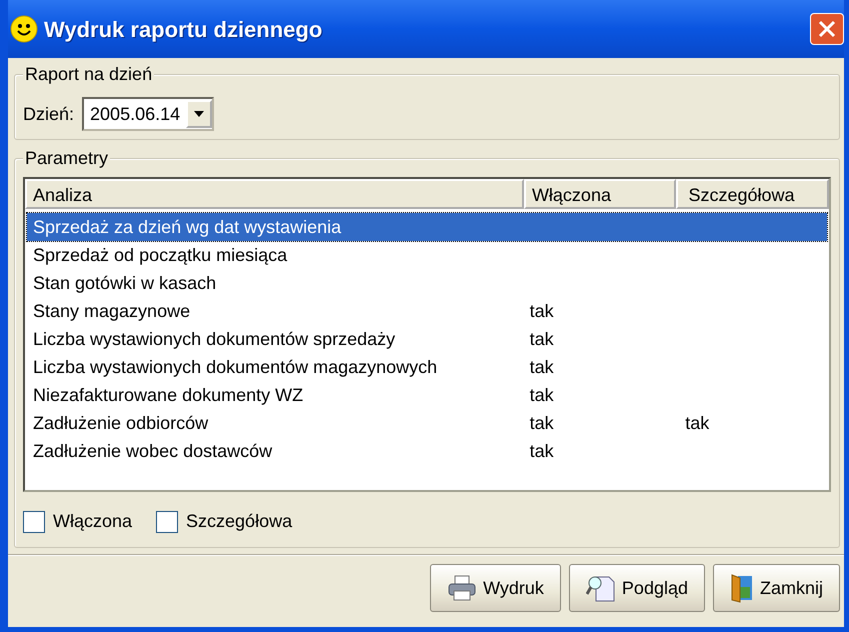  I want to click on column-header: Szczegółowa, so click(752, 194).